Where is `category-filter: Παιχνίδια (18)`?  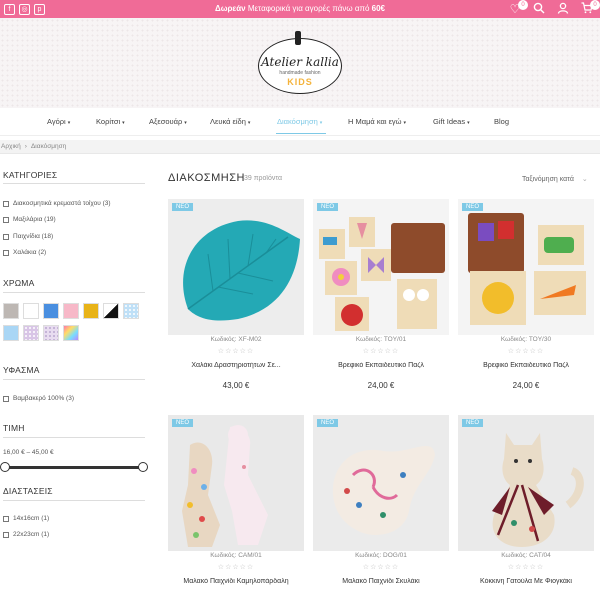 category-filter: Παιχνίδια (18) is located at coordinates (28, 236).